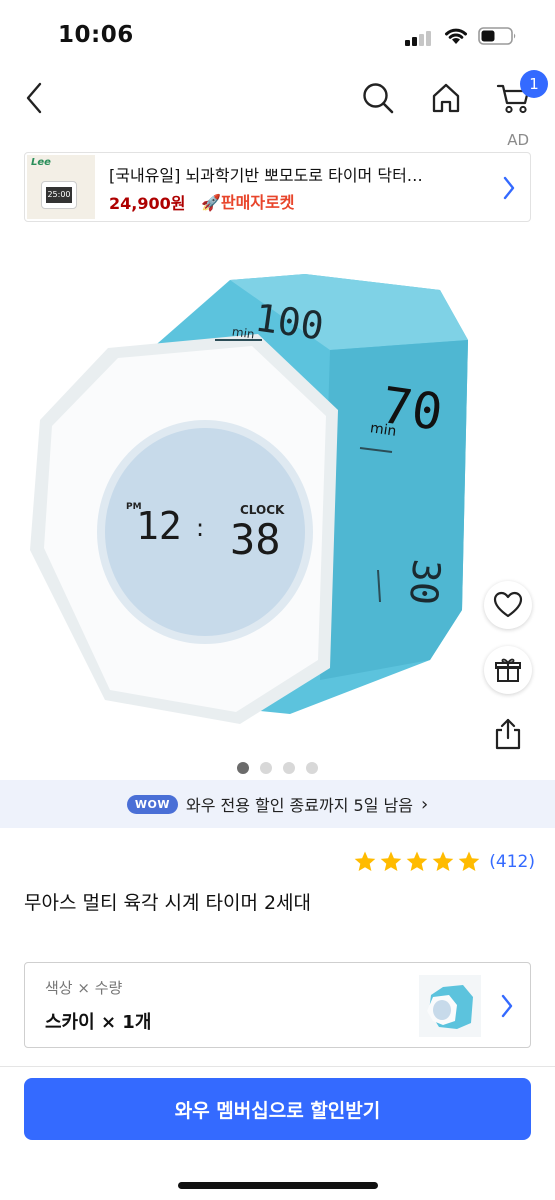 This screenshot has width=555, height=1200. What do you see at coordinates (456, 36) in the screenshot?
I see `wifi-icon` at bounding box center [456, 36].